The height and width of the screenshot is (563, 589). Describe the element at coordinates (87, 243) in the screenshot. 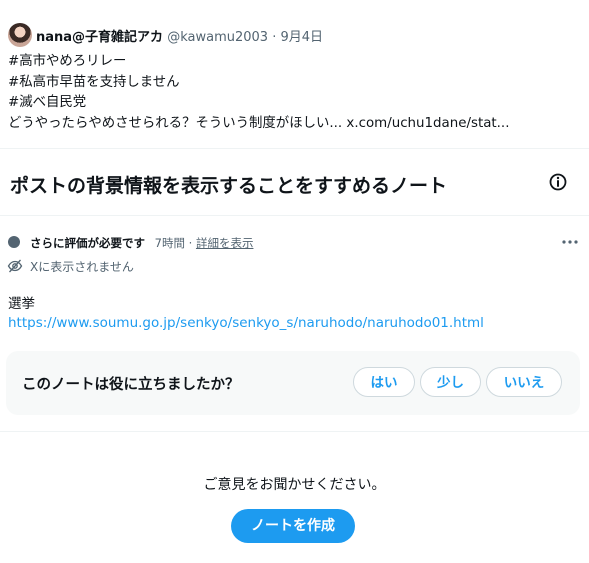

I see `status-label: さらに評価が必要です` at that location.